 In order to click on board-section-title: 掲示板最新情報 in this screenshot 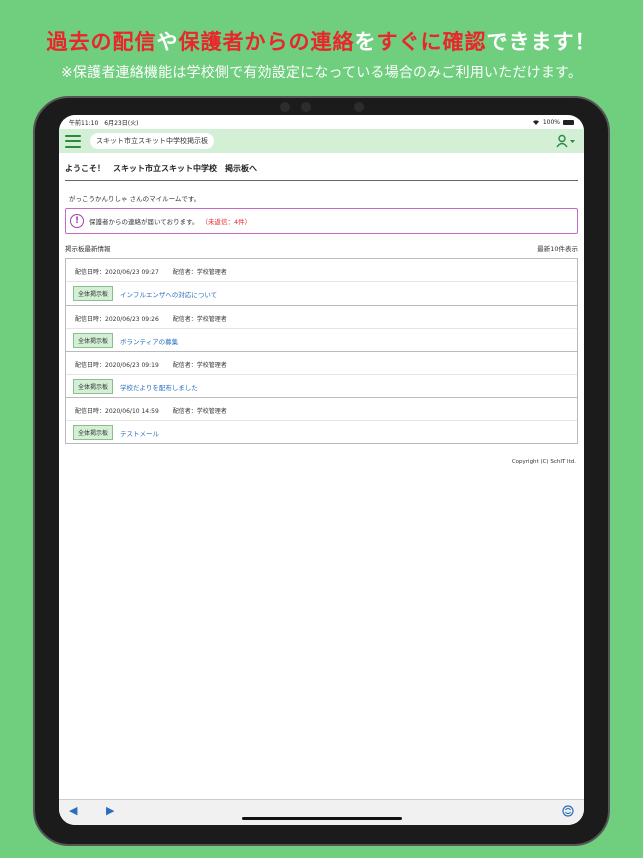, I will do `click(88, 249)`.